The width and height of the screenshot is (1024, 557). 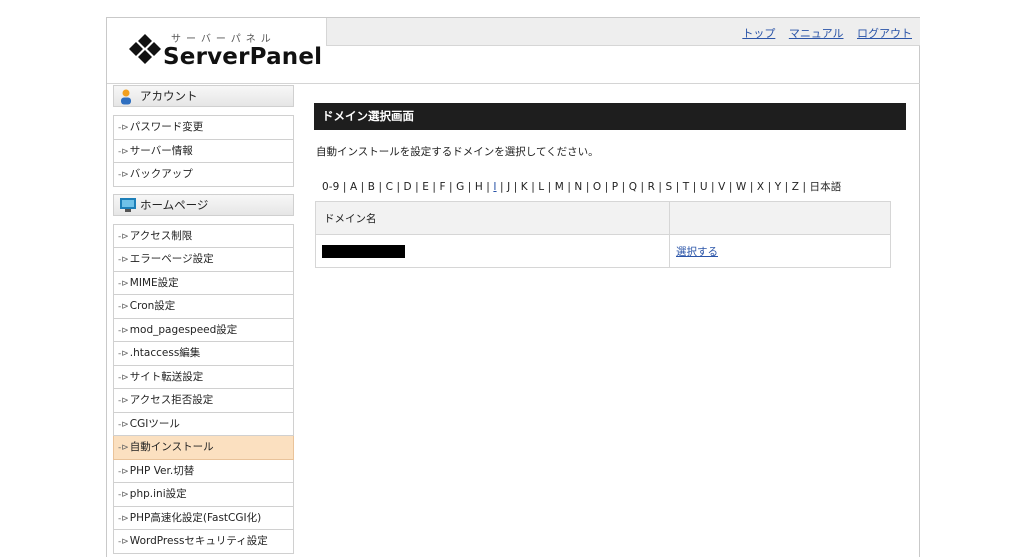 I want to click on sidebar-item-label: サイト転送設定, so click(x=166, y=376).